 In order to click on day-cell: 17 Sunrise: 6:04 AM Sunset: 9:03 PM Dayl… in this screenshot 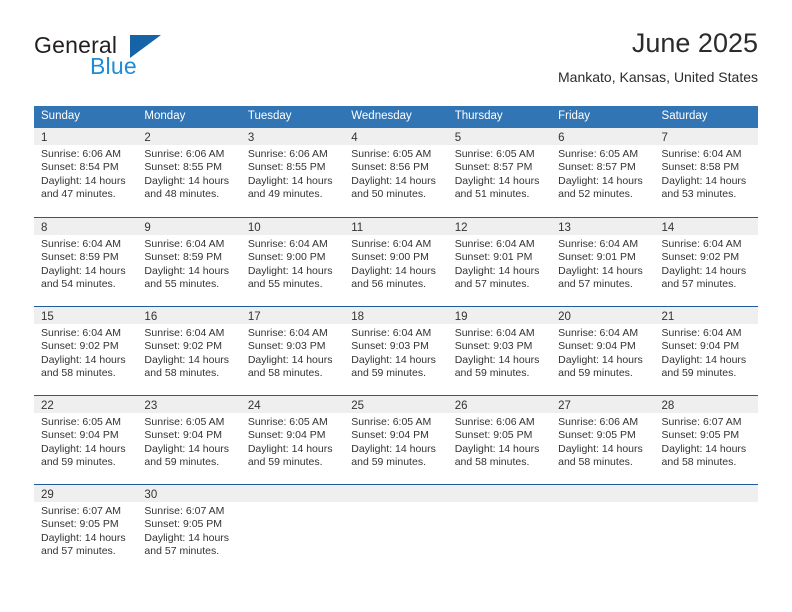, I will do `click(292, 351)`.